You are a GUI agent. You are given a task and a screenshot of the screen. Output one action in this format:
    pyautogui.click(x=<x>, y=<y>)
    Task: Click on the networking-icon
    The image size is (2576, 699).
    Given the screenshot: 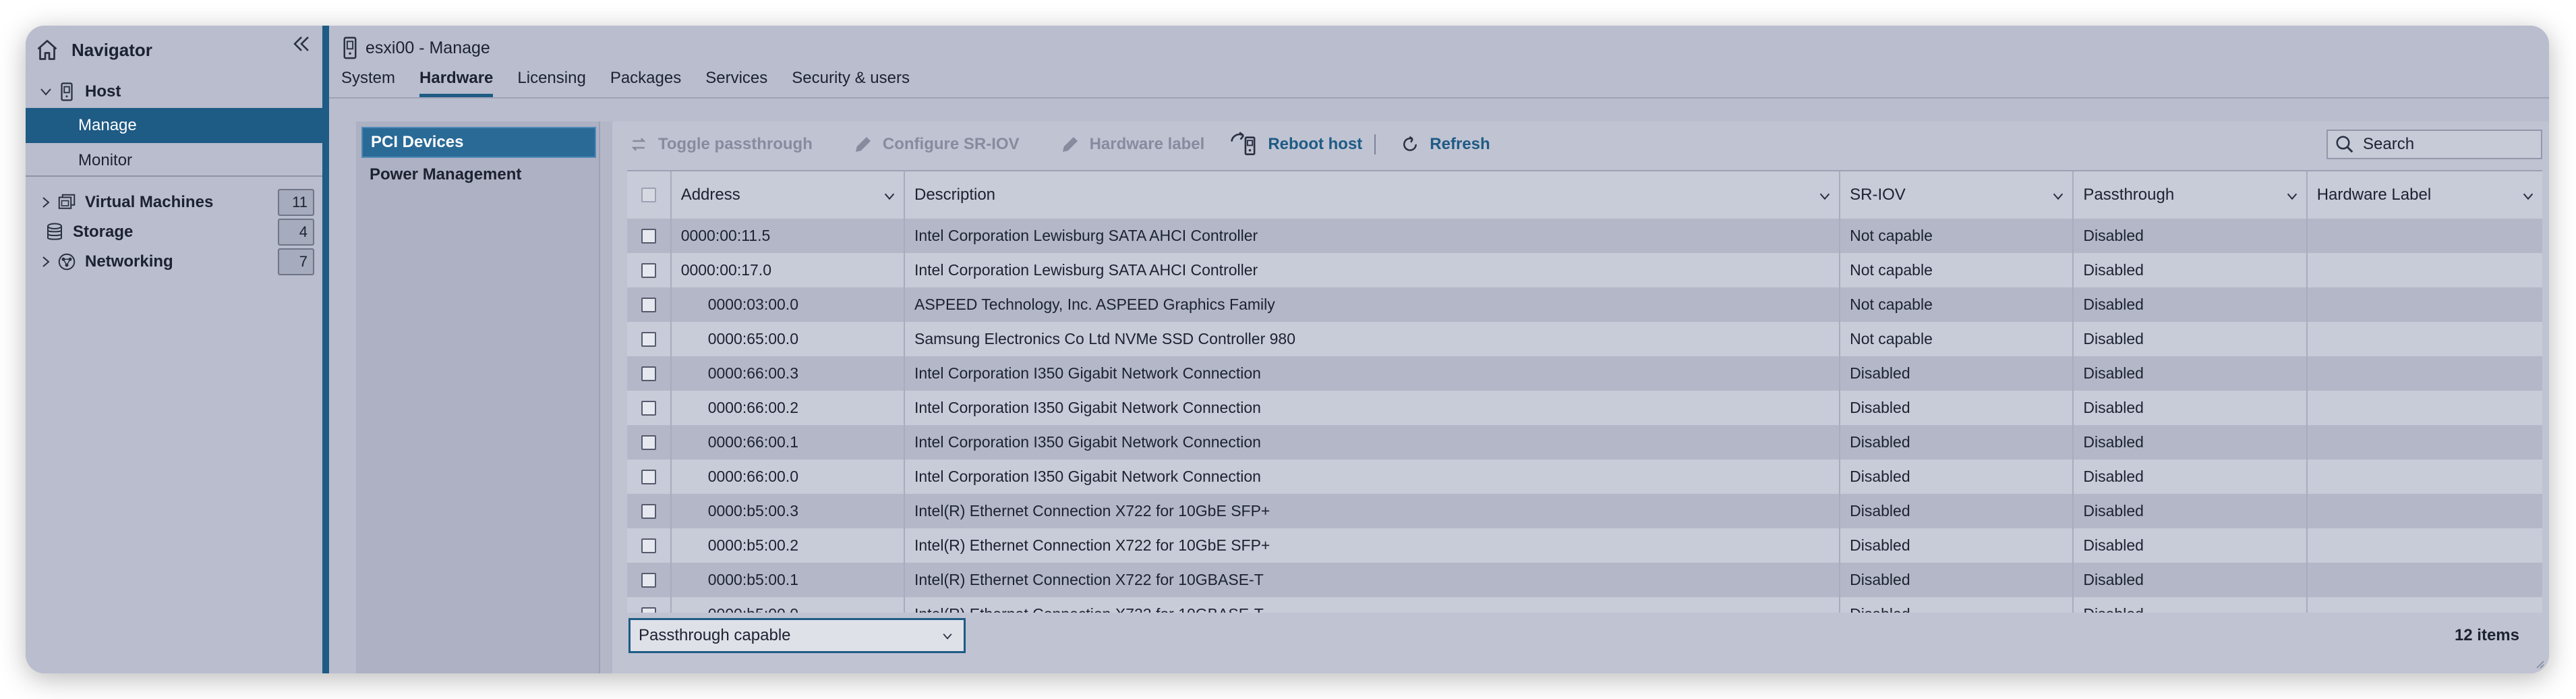 What is the action you would take?
    pyautogui.click(x=67, y=262)
    